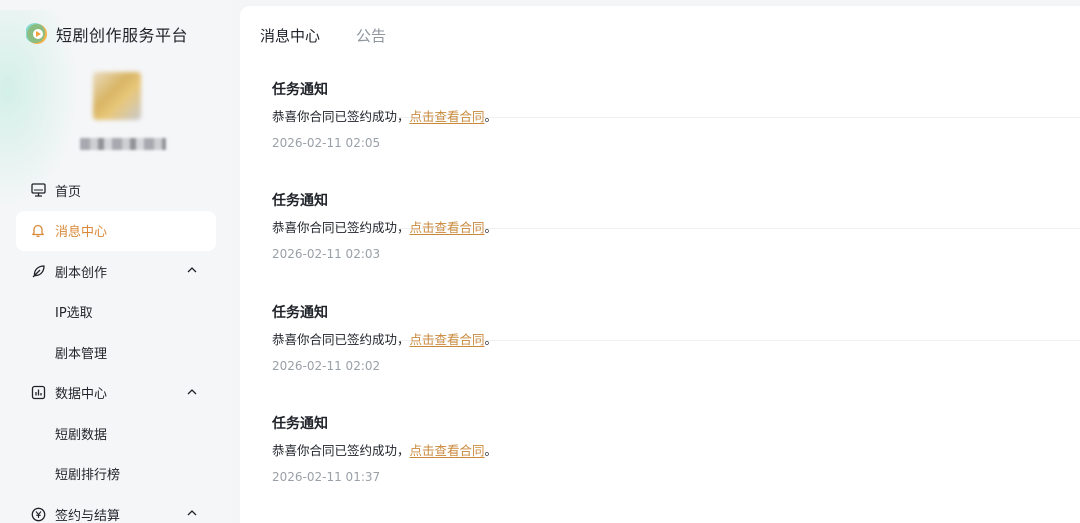 The width and height of the screenshot is (1080, 523). What do you see at coordinates (38, 514) in the screenshot?
I see `yen-icon` at bounding box center [38, 514].